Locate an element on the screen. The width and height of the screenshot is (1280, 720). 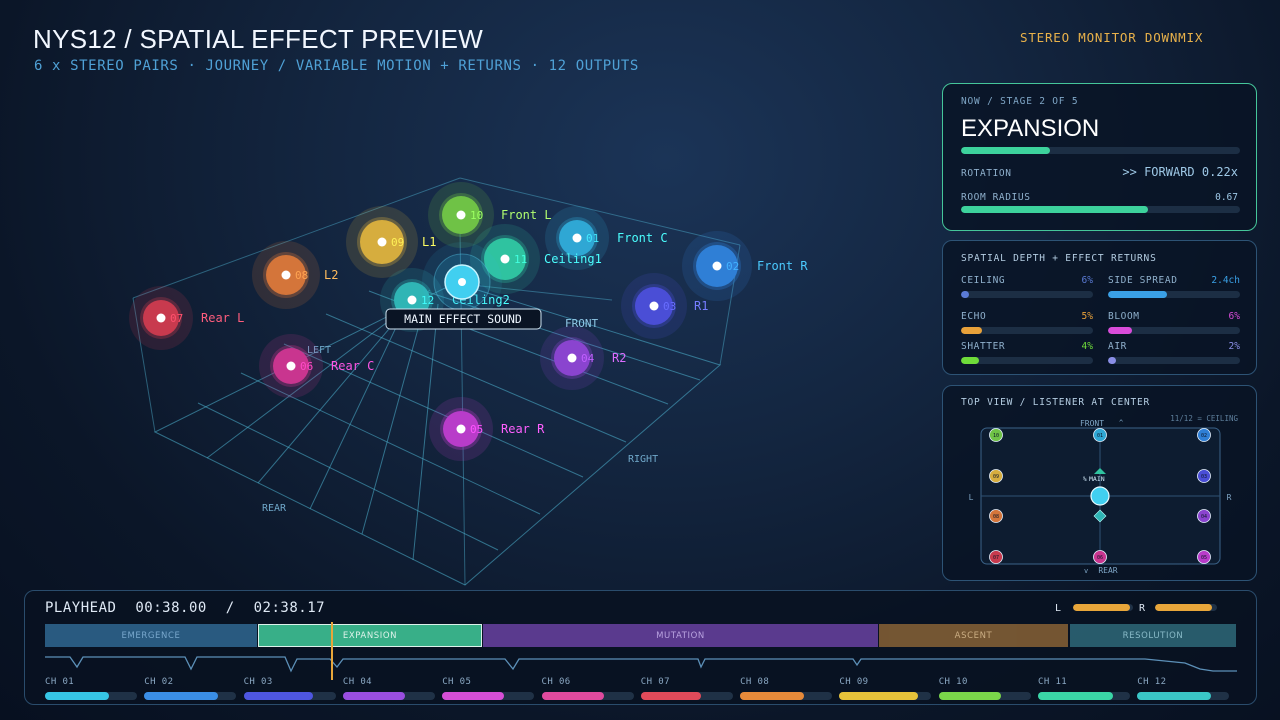
speaker-label: Front R is located at coordinates (782, 266).